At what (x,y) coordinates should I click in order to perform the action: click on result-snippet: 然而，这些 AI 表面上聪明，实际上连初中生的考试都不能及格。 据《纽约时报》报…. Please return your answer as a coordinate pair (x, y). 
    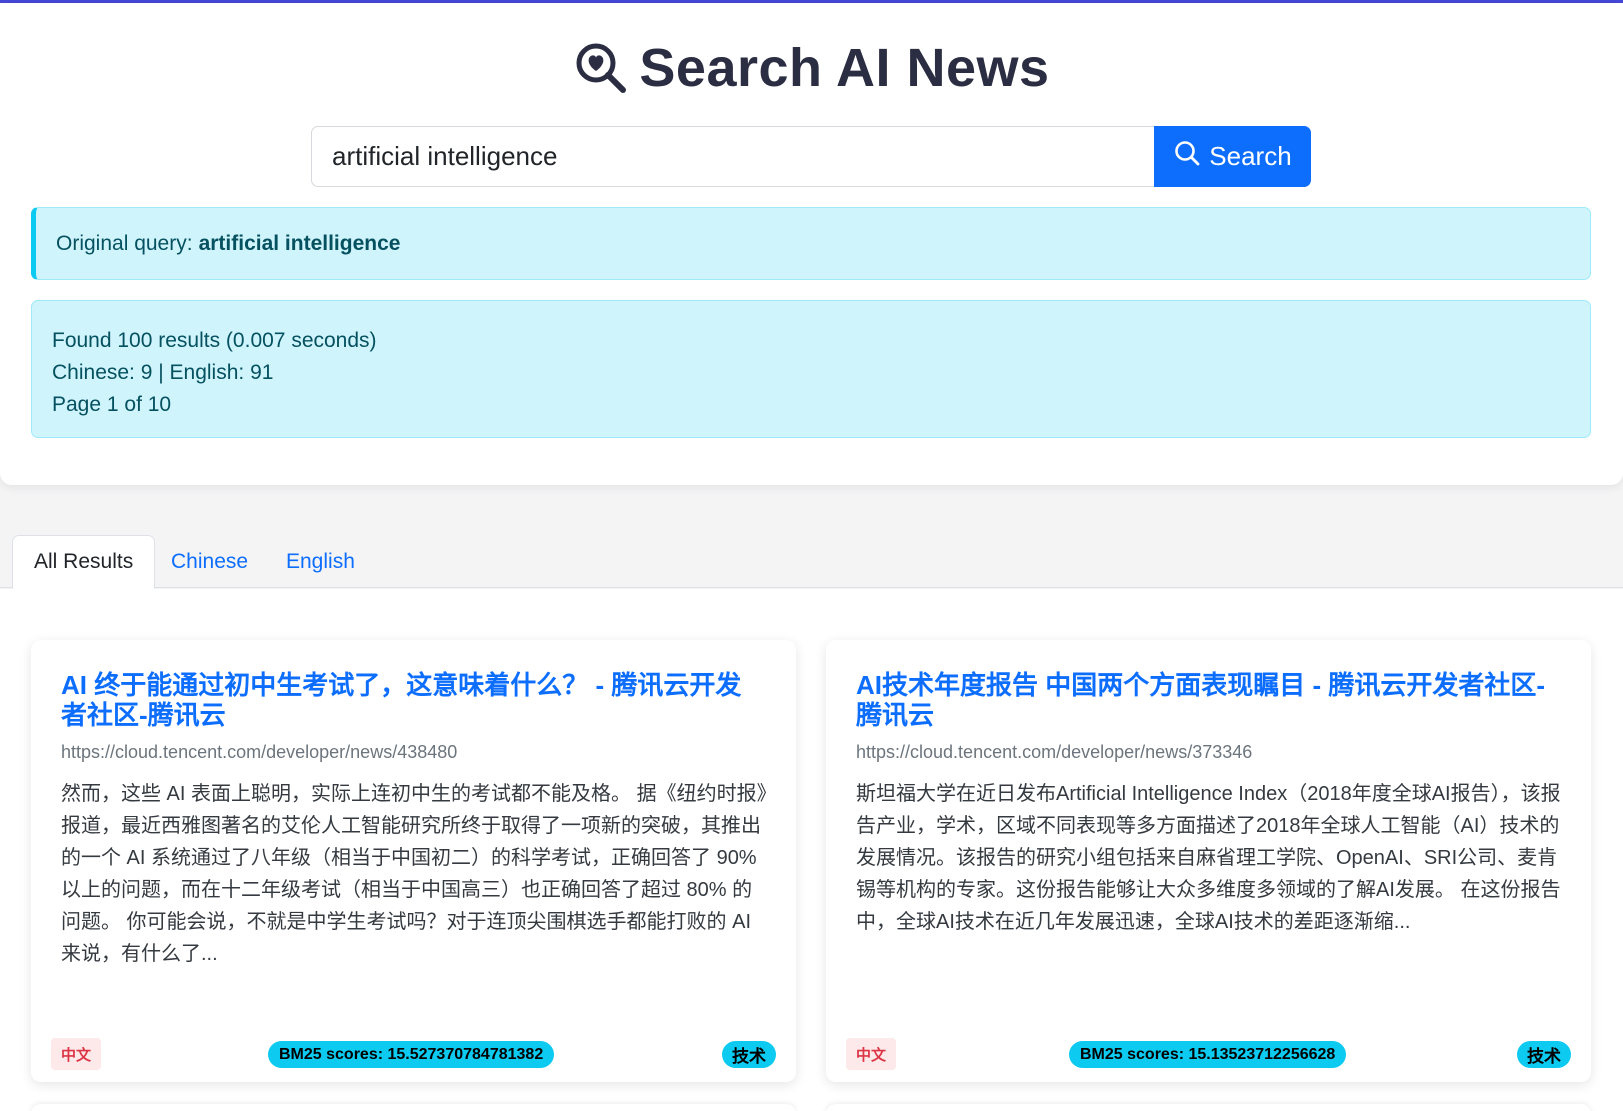
    Looking at the image, I should click on (414, 874).